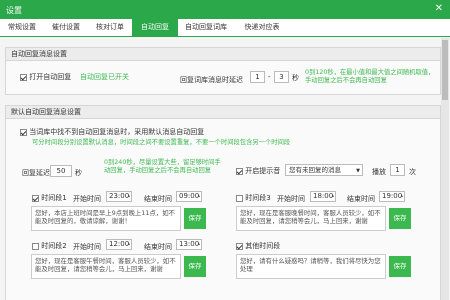 The height and width of the screenshot is (300, 450). I want to click on slot3-checkbox, so click(239, 198).